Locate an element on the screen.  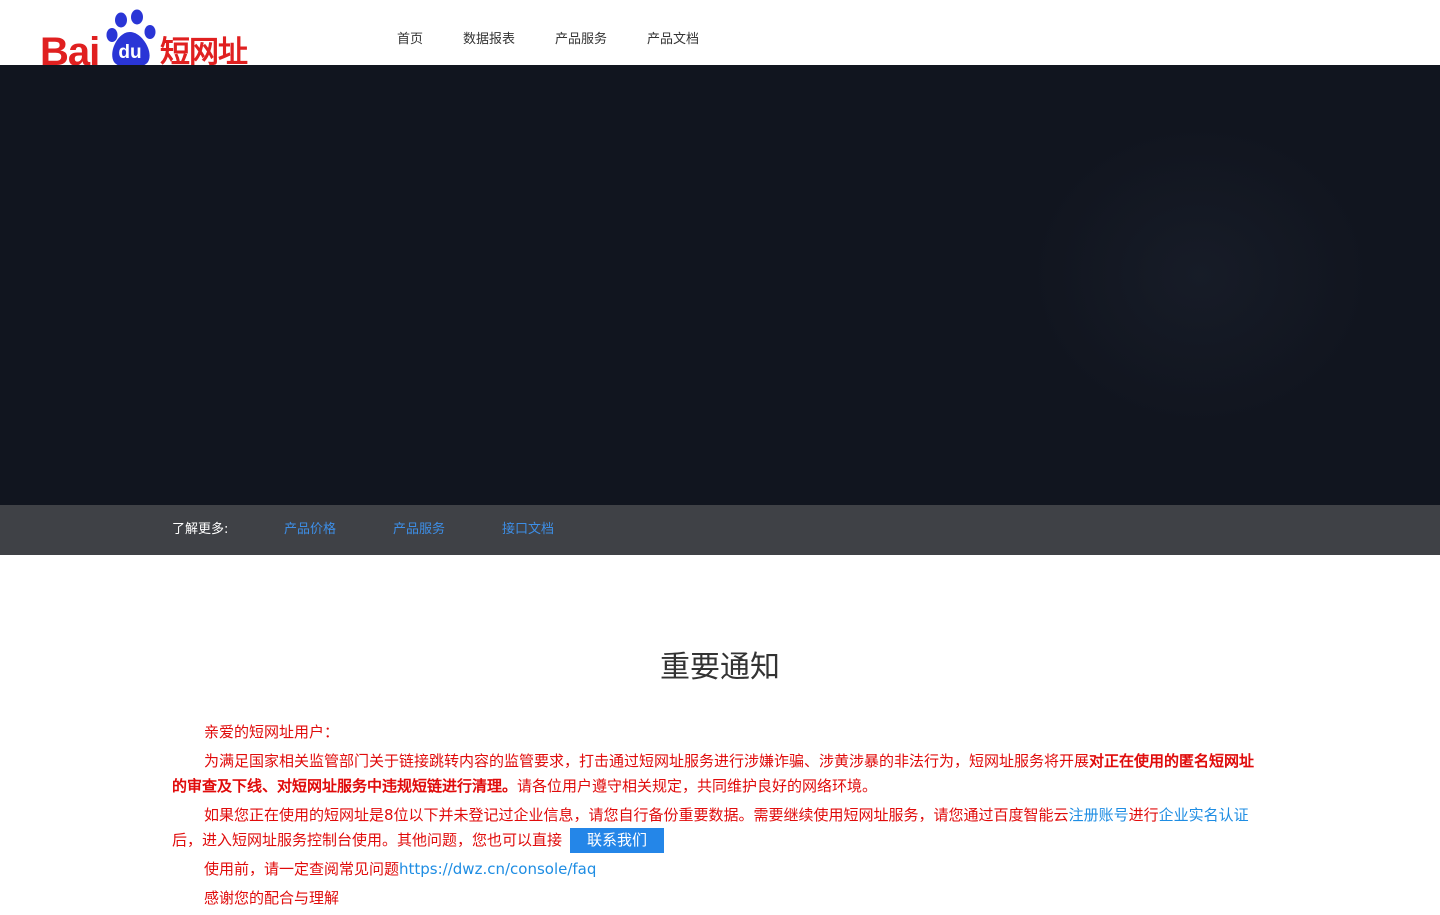
baidu-paw-icon: du is located at coordinates (131, 37).